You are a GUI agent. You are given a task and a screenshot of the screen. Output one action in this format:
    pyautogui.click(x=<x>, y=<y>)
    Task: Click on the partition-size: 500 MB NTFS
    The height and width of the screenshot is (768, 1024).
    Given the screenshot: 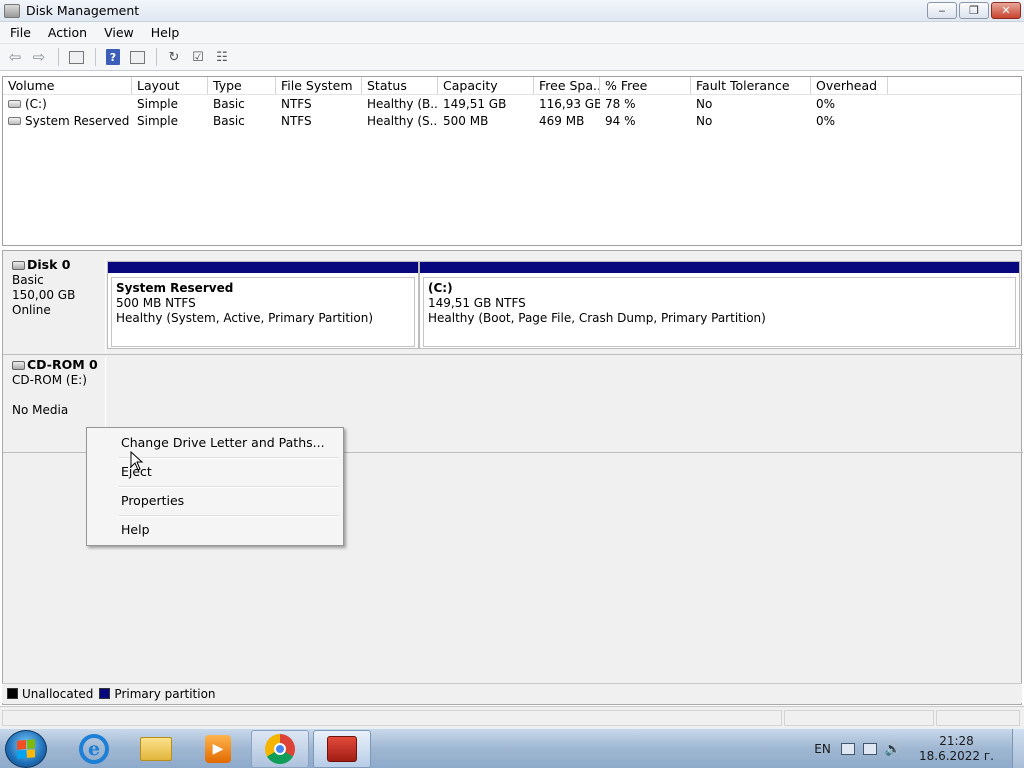 What is the action you would take?
    pyautogui.click(x=156, y=303)
    